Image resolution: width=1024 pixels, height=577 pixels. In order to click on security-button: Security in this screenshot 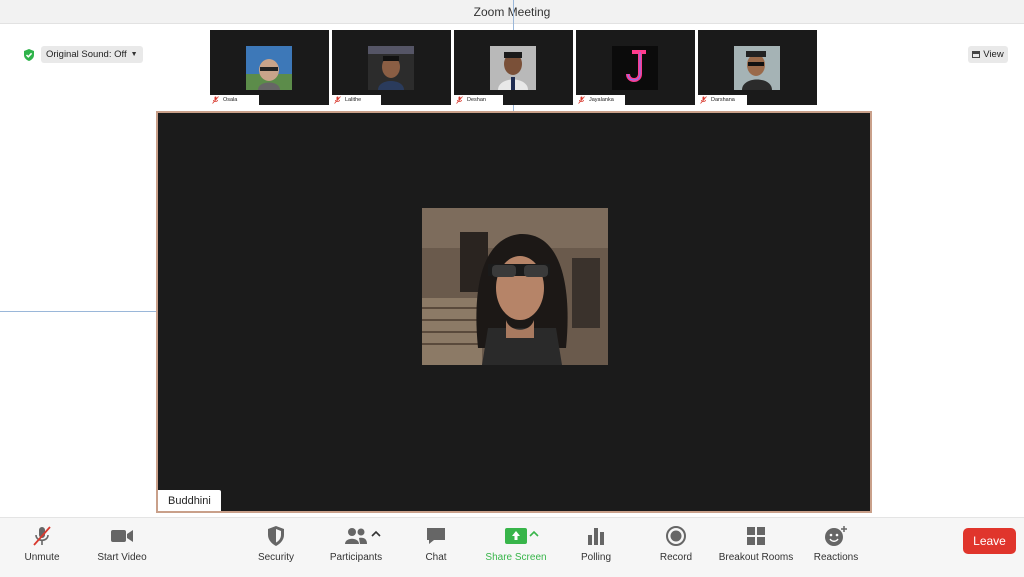, I will do `click(276, 543)`.